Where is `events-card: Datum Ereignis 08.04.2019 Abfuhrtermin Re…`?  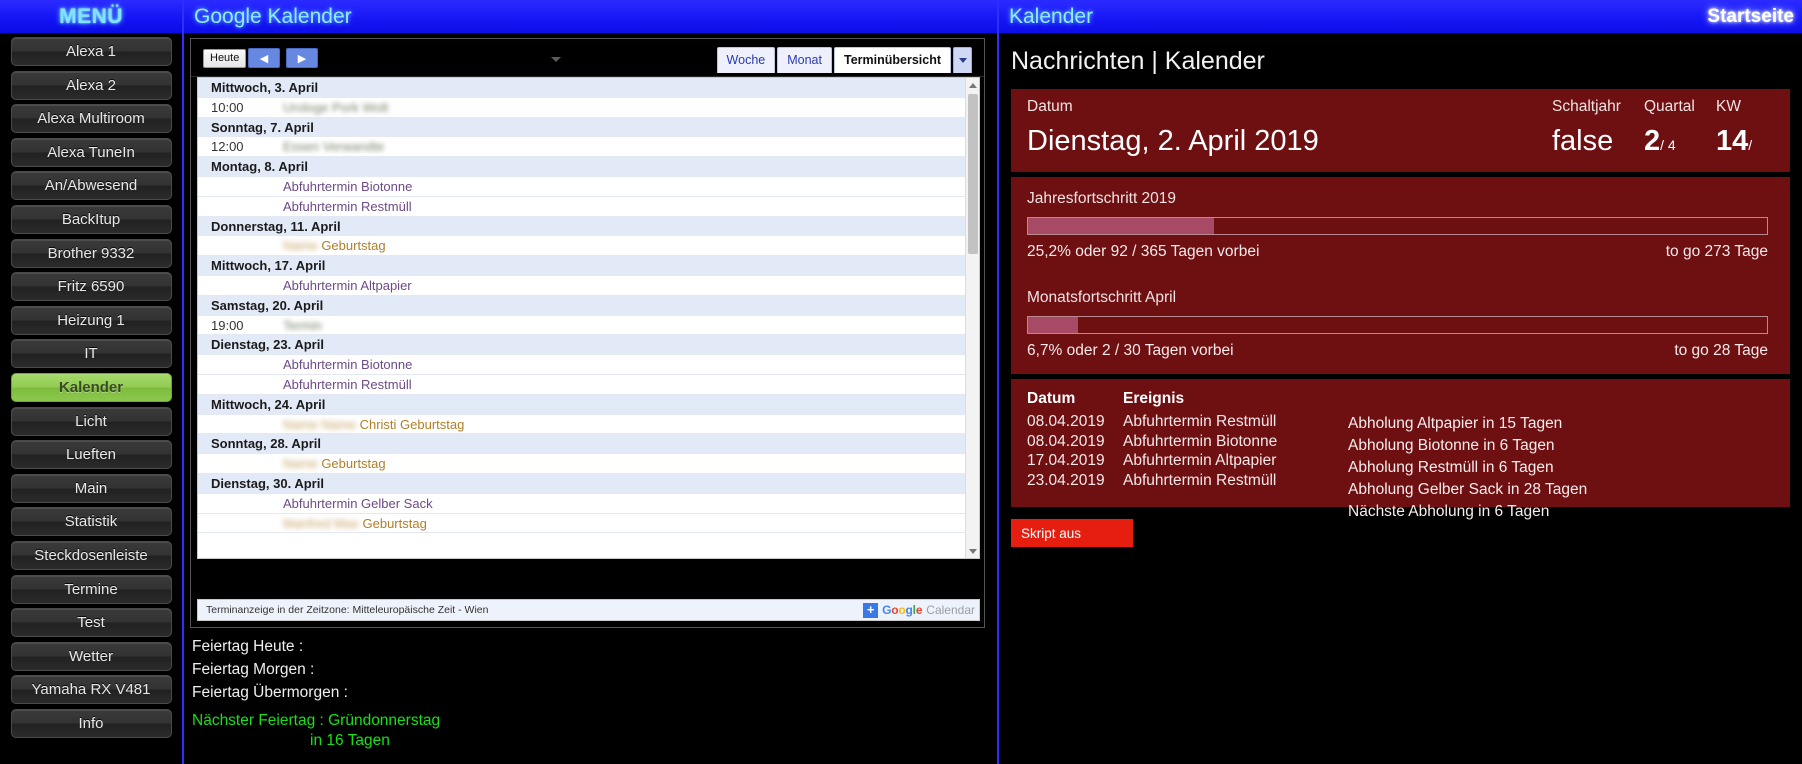 events-card: Datum Ereignis 08.04.2019 Abfuhrtermin Re… is located at coordinates (1400, 449).